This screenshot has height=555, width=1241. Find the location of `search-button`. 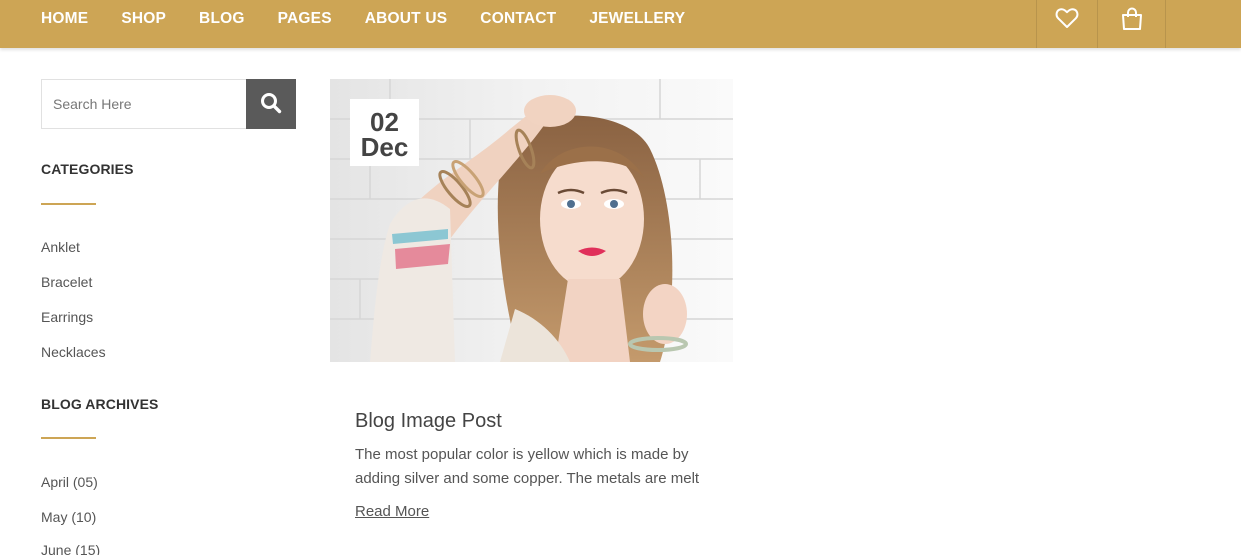

search-button is located at coordinates (271, 104).